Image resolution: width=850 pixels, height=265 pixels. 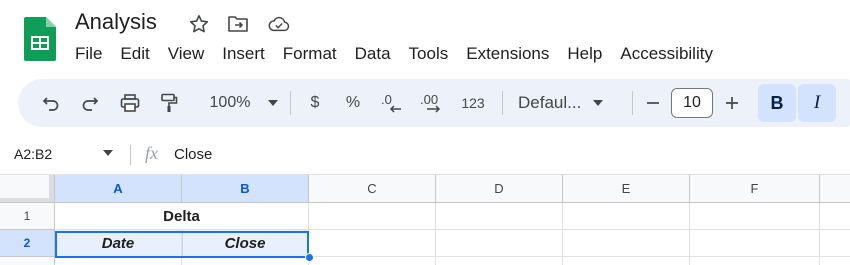 What do you see at coordinates (130, 155) in the screenshot?
I see `formula-bar-divider` at bounding box center [130, 155].